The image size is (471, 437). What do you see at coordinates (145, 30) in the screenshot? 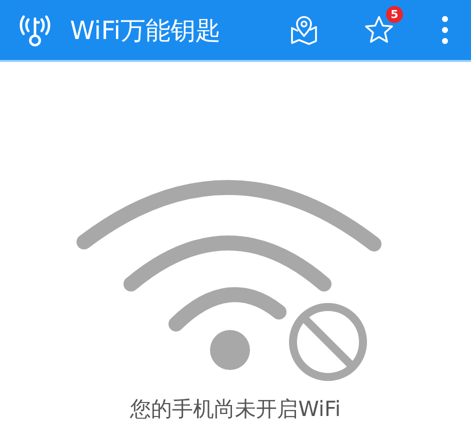
I see `app-title: WiFi万能钥匙` at bounding box center [145, 30].